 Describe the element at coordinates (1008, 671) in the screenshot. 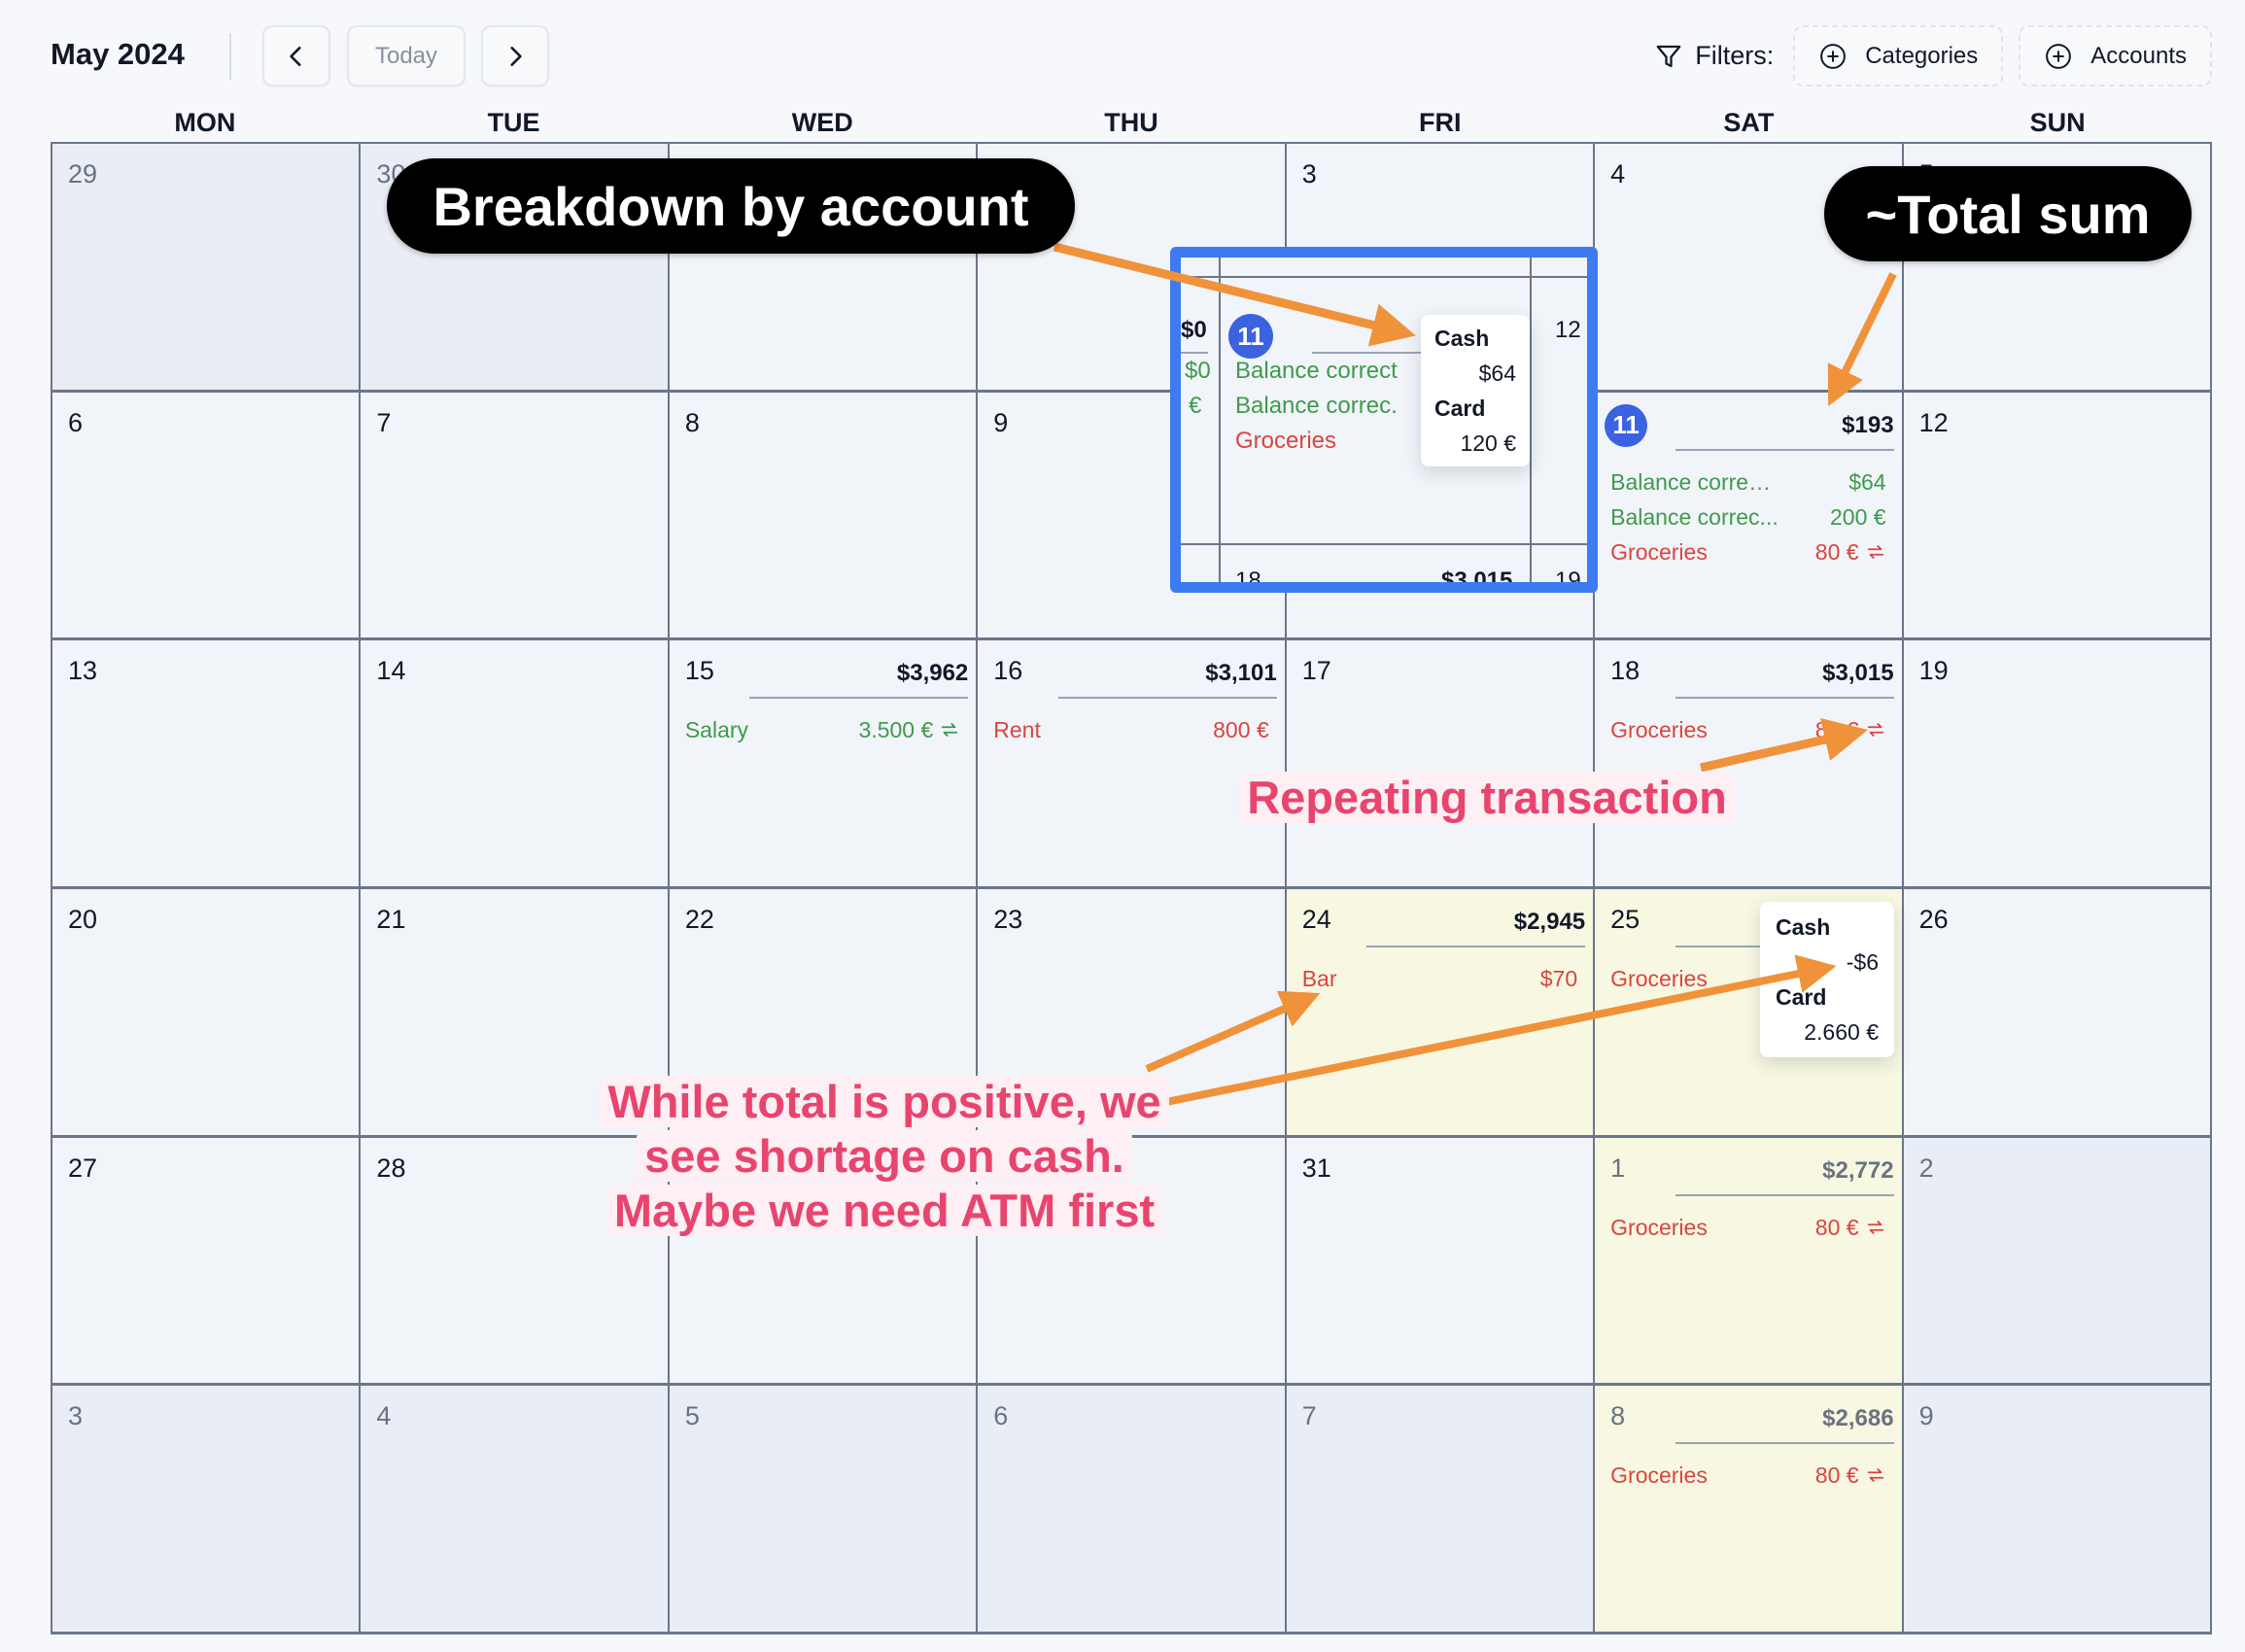

I see `day-number: 16` at that location.